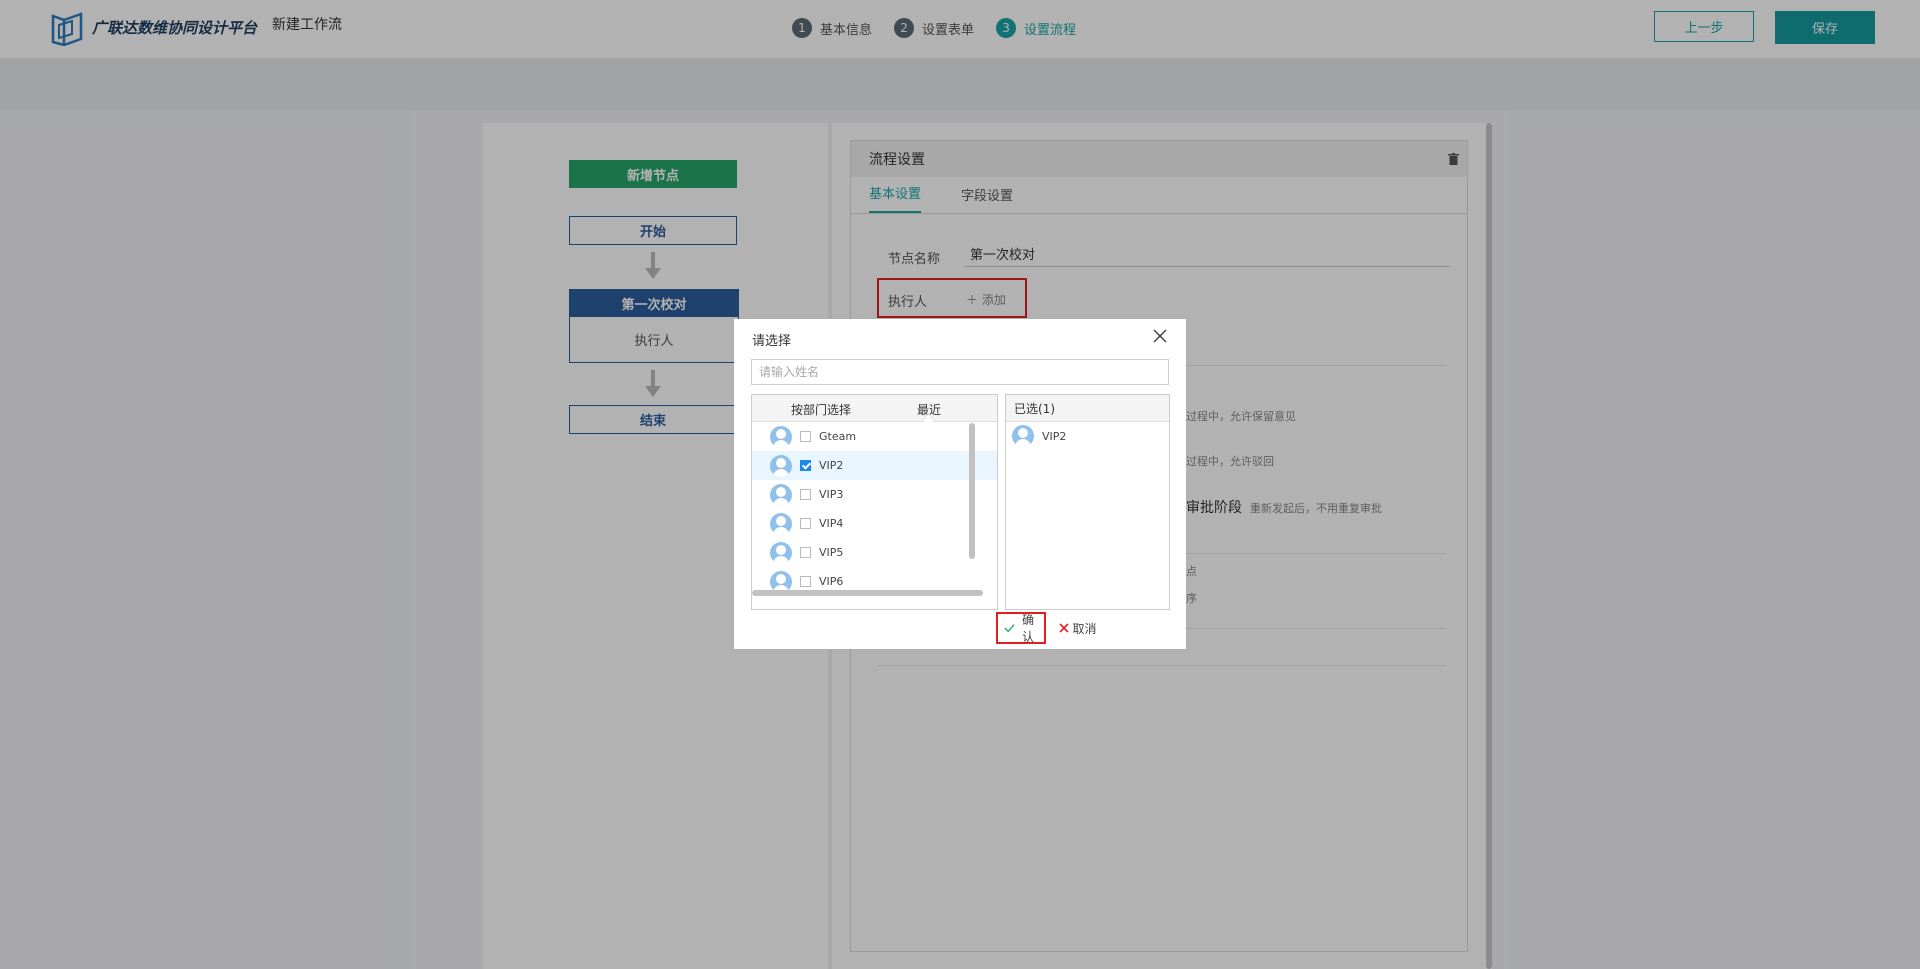 The image size is (1920, 969). What do you see at coordinates (874, 410) in the screenshot?
I see `candidate-tabs: 按部门选择 最近` at bounding box center [874, 410].